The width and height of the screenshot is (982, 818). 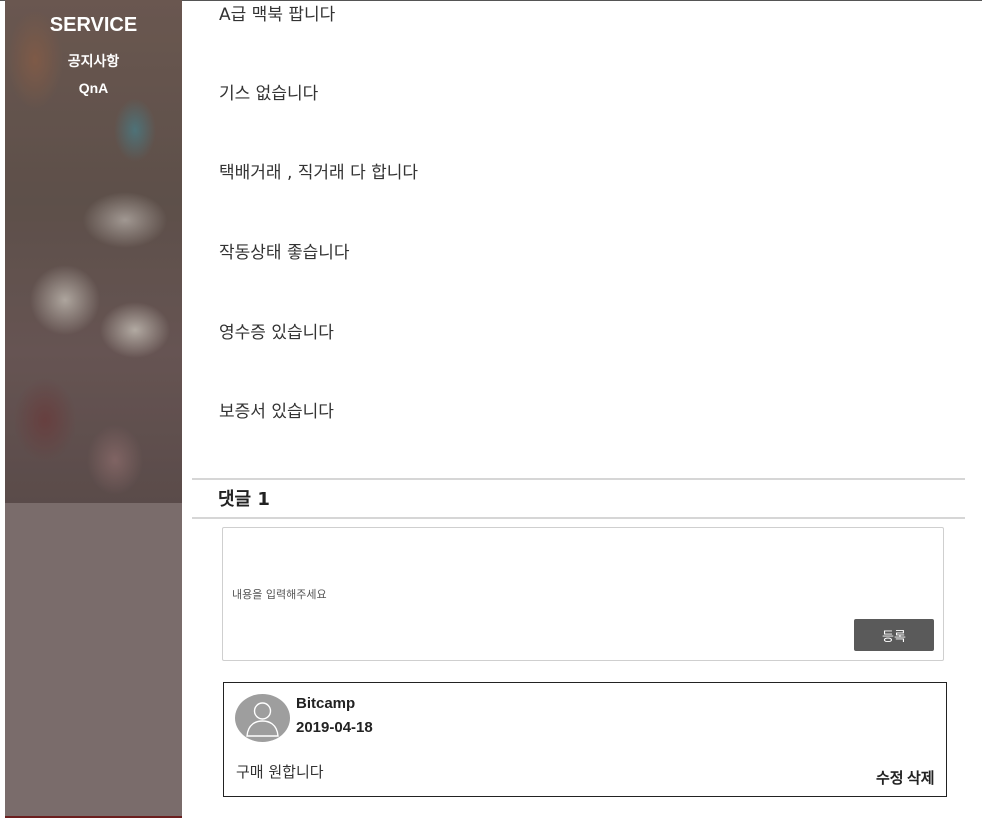 What do you see at coordinates (894, 635) in the screenshot?
I see `submit-comment-button: 등록` at bounding box center [894, 635].